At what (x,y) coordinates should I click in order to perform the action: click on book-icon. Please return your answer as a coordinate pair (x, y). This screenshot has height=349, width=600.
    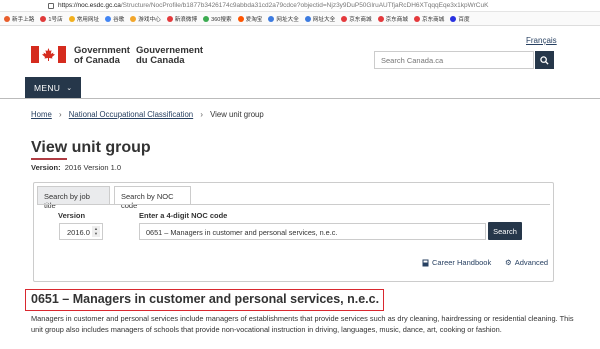
    Looking at the image, I should click on (425, 262).